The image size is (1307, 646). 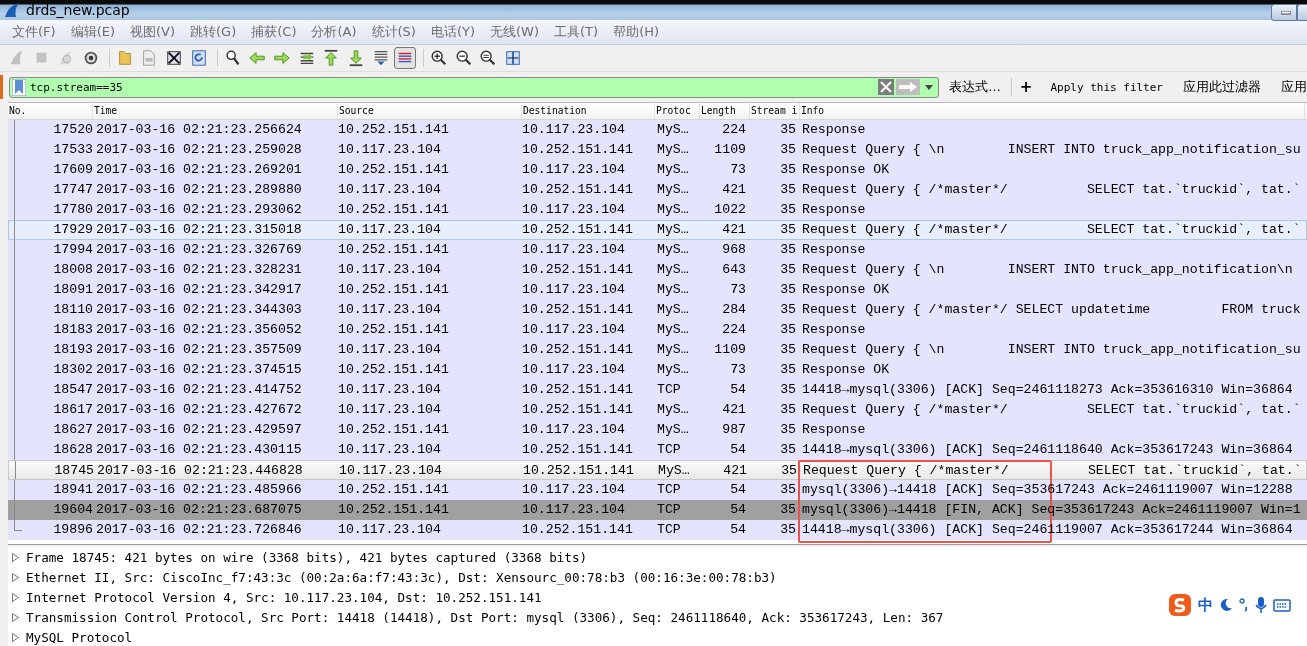 I want to click on table-cell-text: 2017-03-16 02:21:23.269201, so click(x=199, y=170).